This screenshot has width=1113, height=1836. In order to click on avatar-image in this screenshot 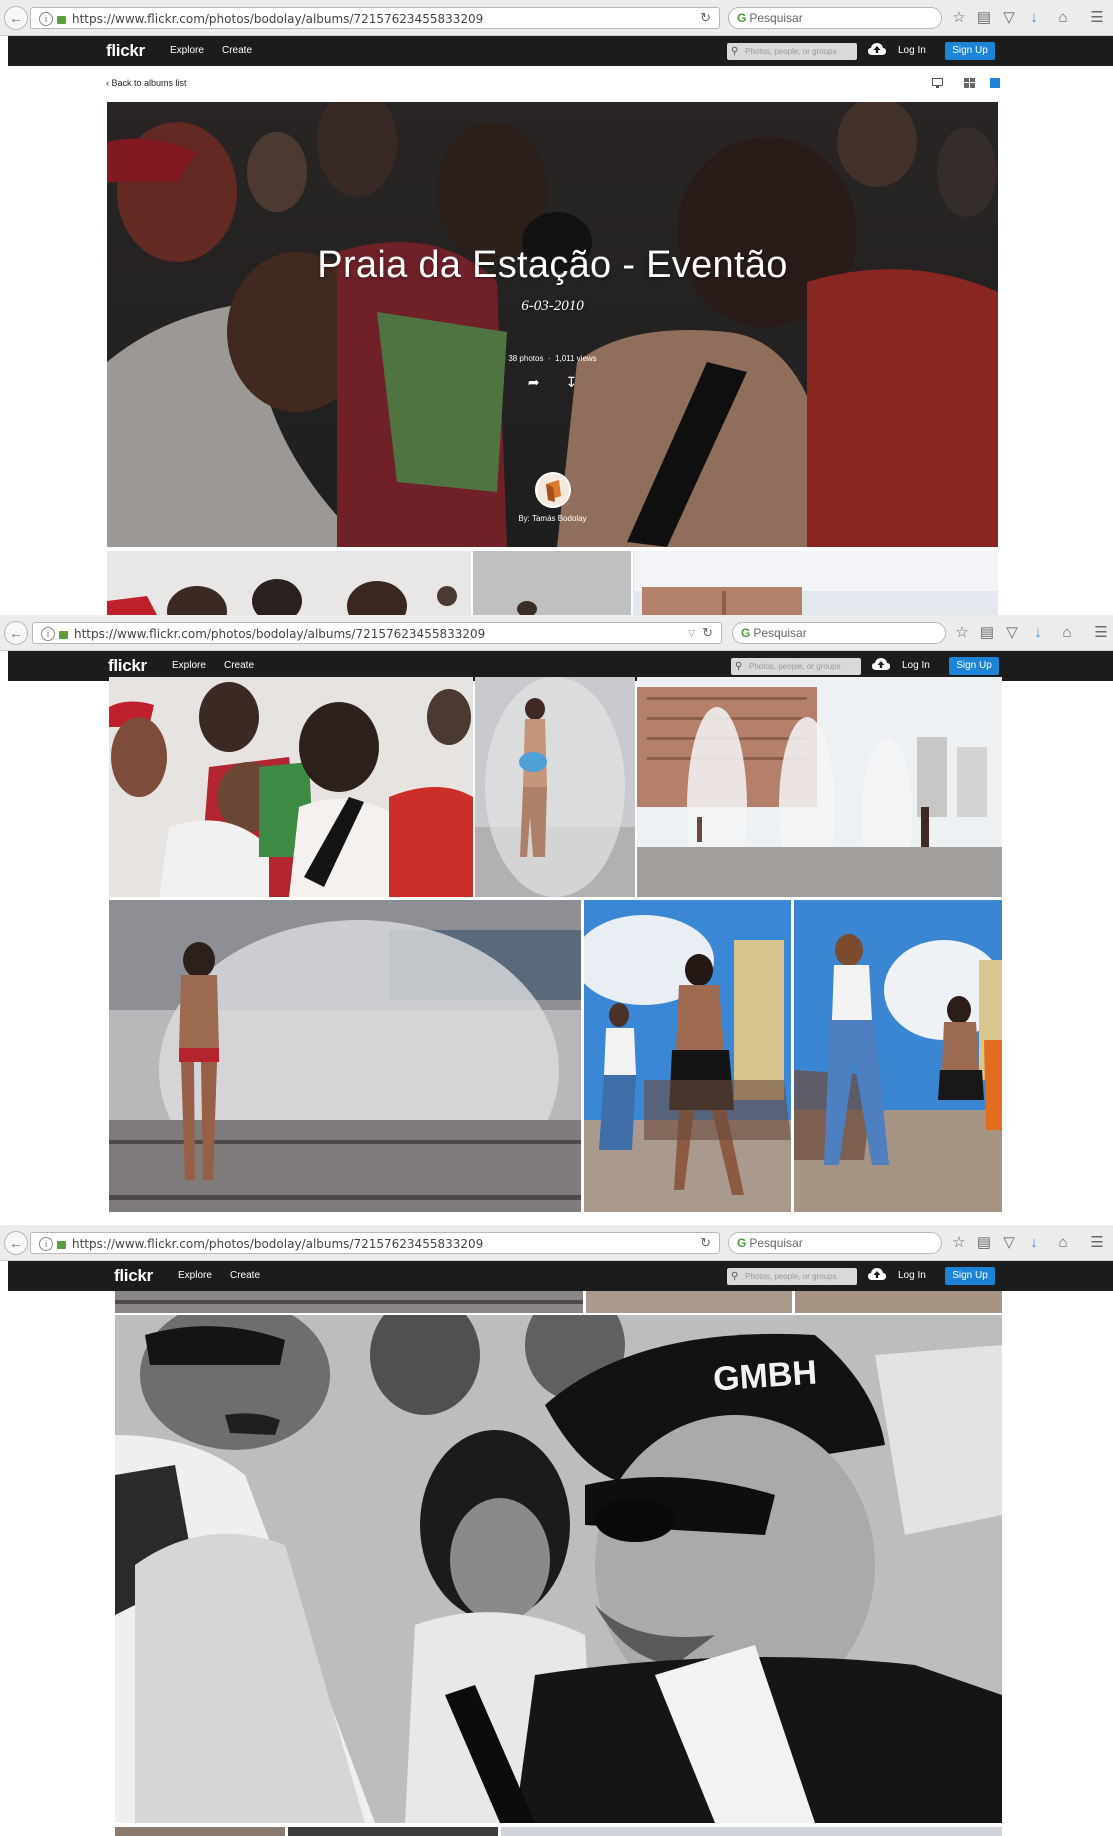, I will do `click(553, 490)`.